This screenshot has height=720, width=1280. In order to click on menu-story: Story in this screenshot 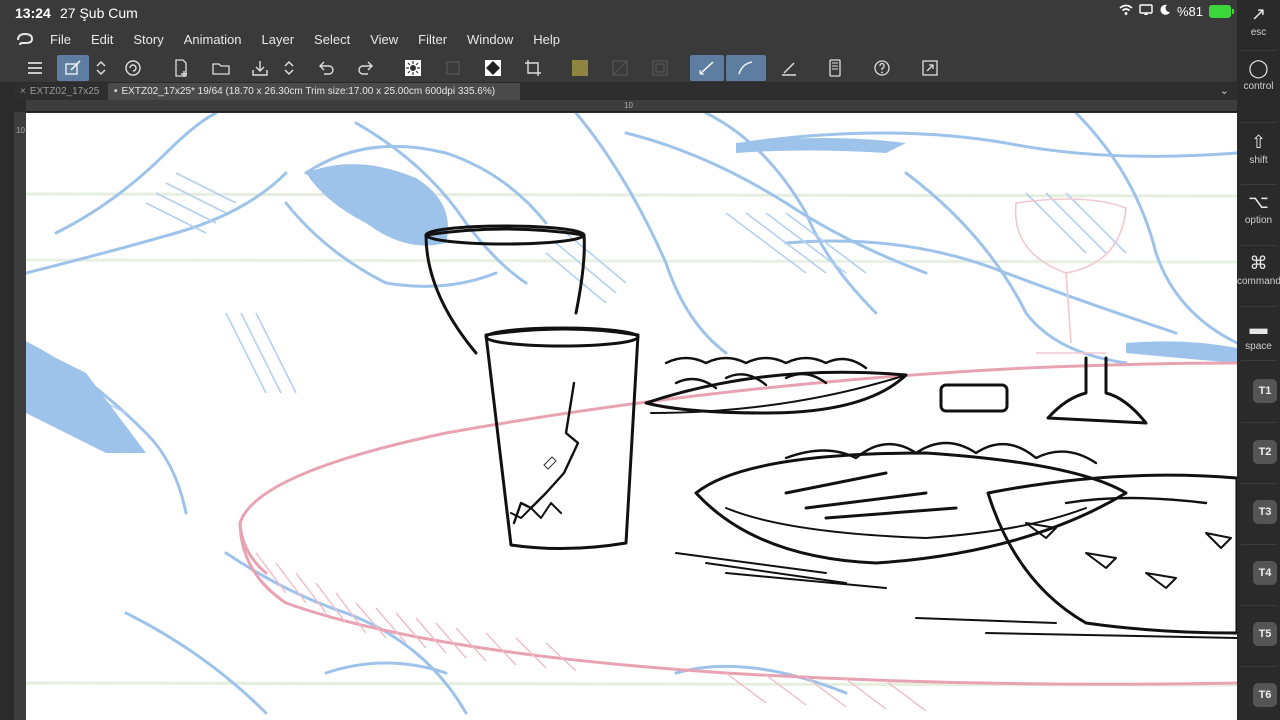, I will do `click(148, 40)`.